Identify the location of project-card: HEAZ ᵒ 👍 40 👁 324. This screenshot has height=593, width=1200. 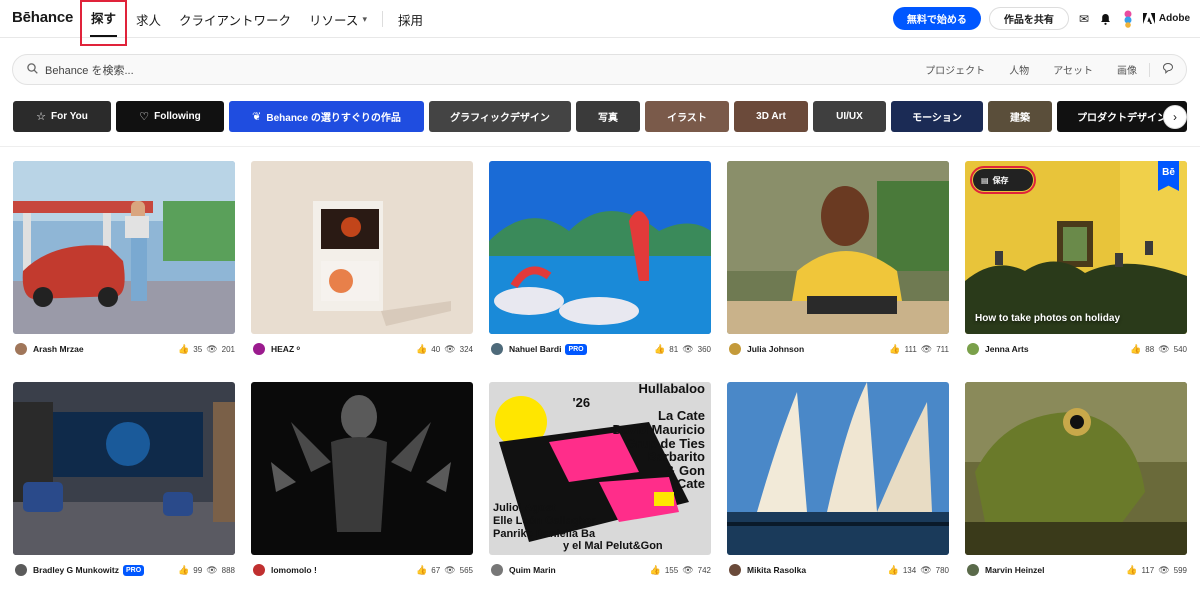
(362, 262).